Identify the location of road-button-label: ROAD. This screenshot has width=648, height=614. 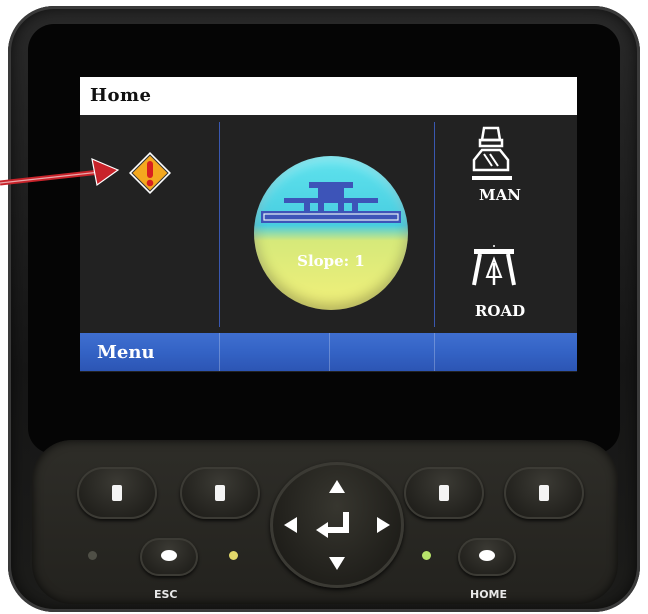
(500, 311).